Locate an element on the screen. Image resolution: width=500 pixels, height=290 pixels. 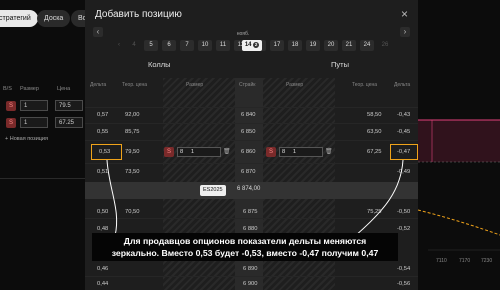
axis-tick: 7170 is located at coordinates (465, 261).